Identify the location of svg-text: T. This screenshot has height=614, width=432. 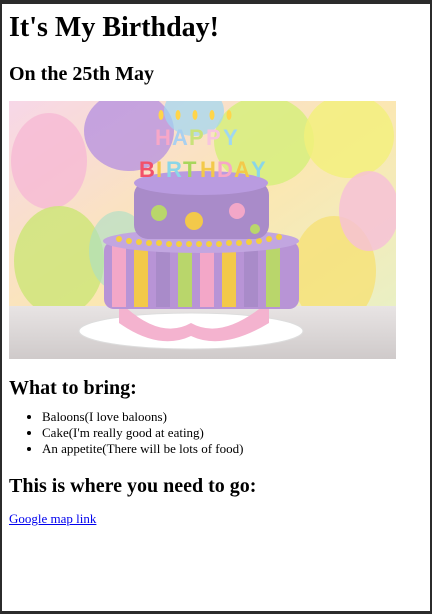
(190, 169).